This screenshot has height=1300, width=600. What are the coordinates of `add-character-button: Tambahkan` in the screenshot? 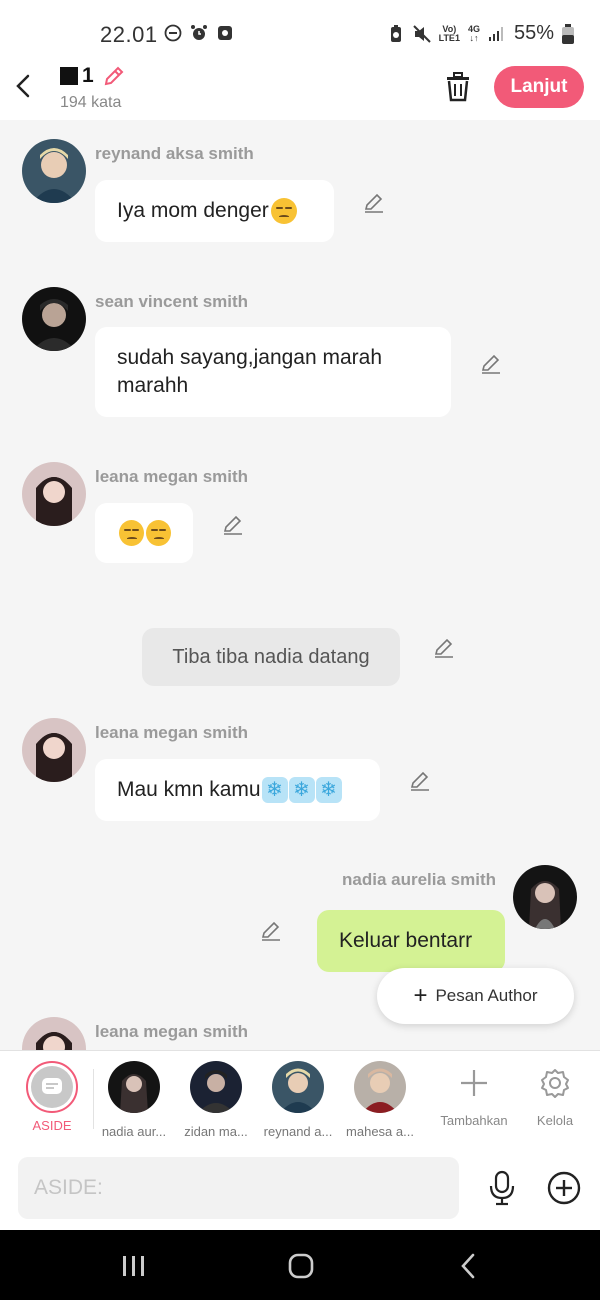 It's located at (474, 1095).